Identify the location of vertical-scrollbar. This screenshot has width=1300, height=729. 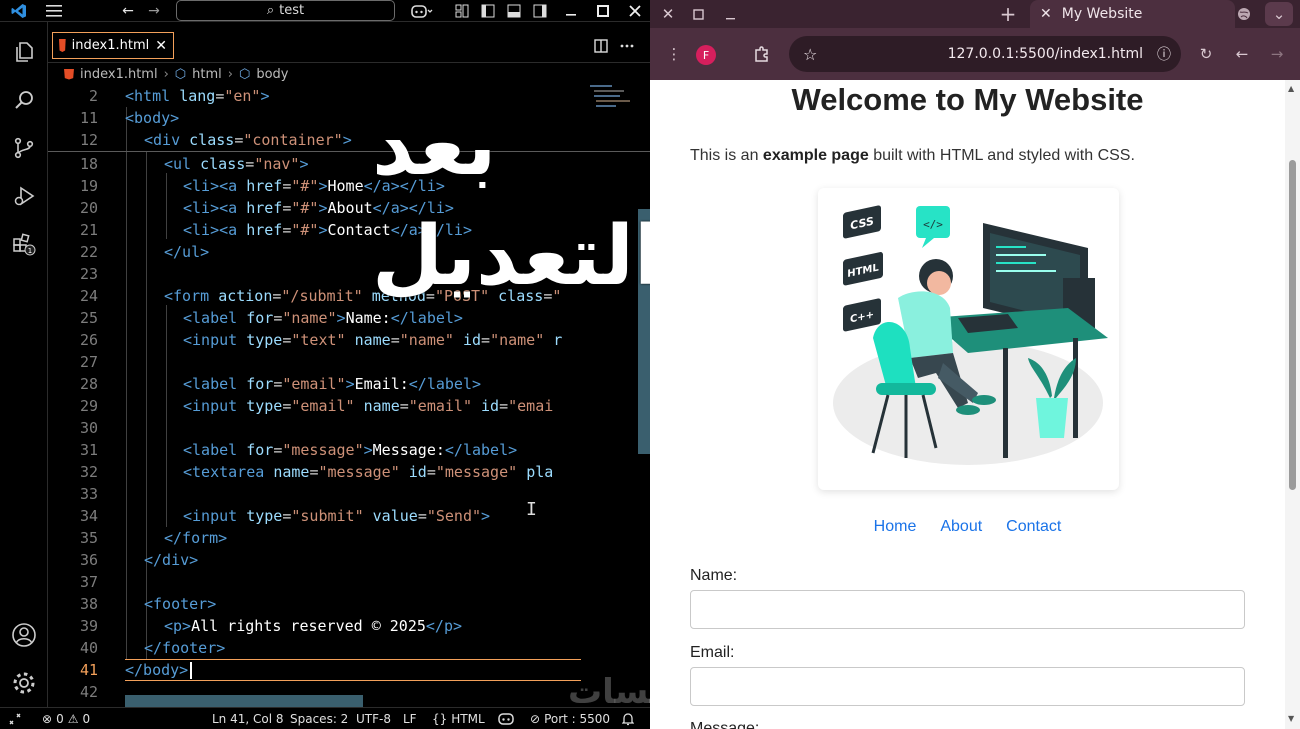
(644, 331).